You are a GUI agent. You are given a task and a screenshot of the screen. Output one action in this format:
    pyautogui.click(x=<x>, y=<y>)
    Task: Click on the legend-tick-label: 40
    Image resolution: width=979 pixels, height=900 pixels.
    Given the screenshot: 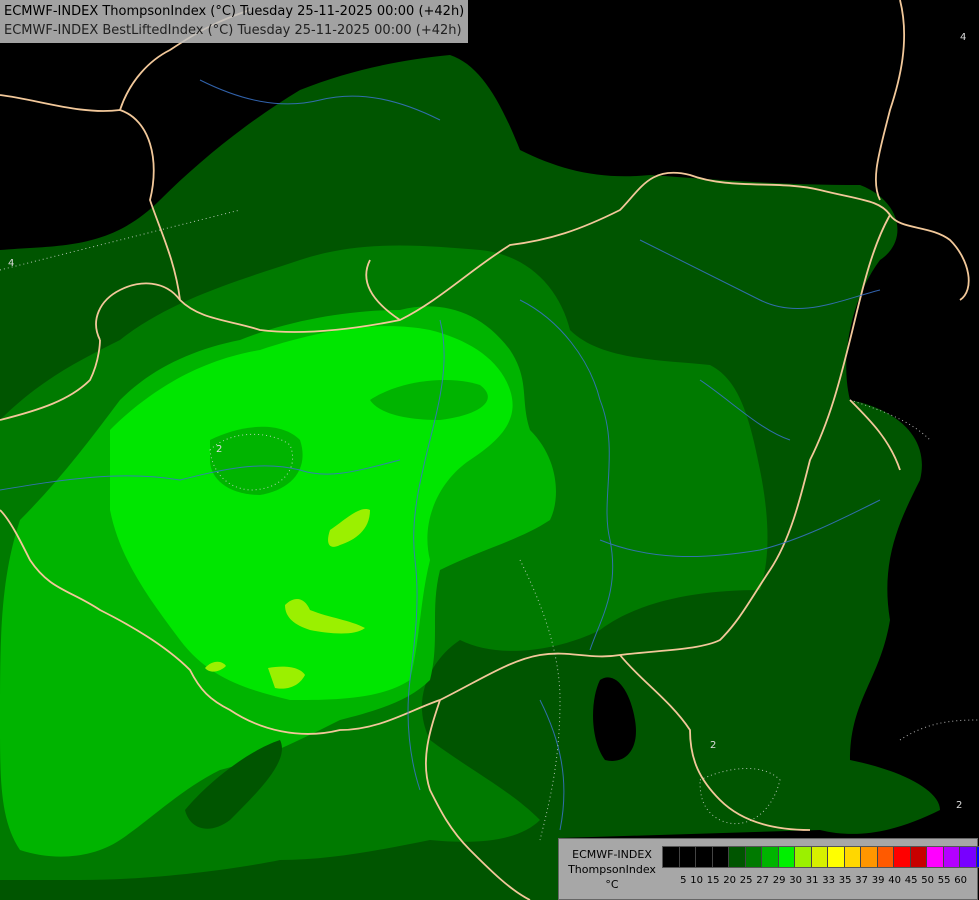 What is the action you would take?
    pyautogui.click(x=894, y=880)
    